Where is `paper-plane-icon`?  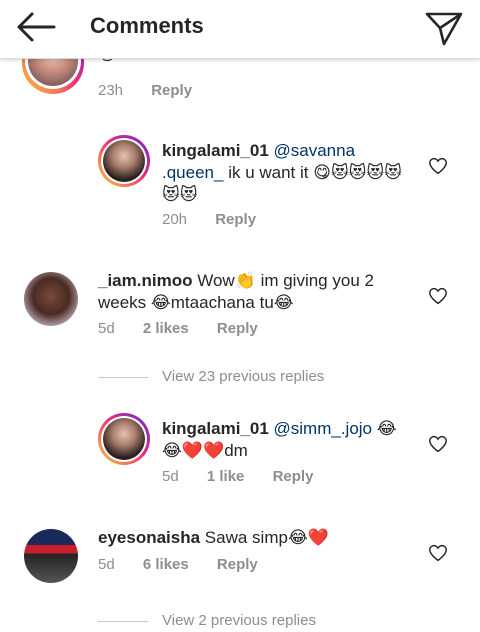
paper-plane-icon is located at coordinates (444, 29).